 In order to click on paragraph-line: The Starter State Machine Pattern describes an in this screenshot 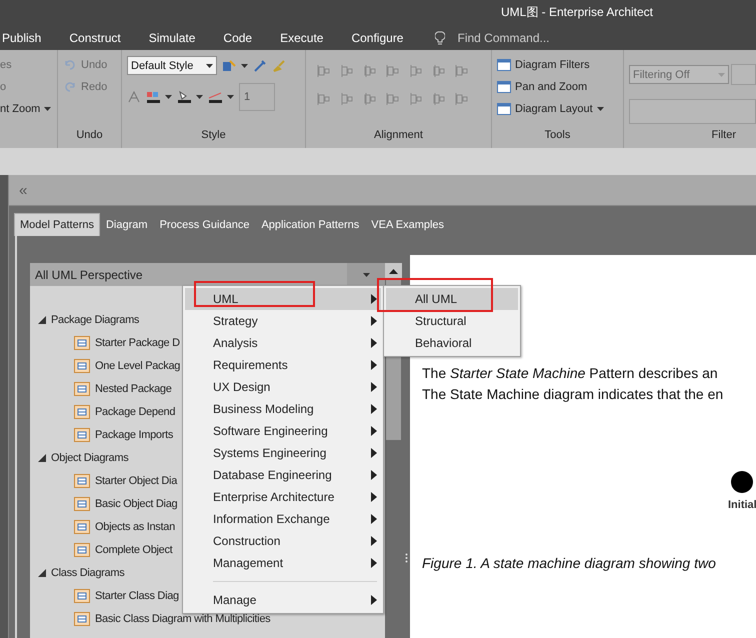, I will do `click(570, 373)`.